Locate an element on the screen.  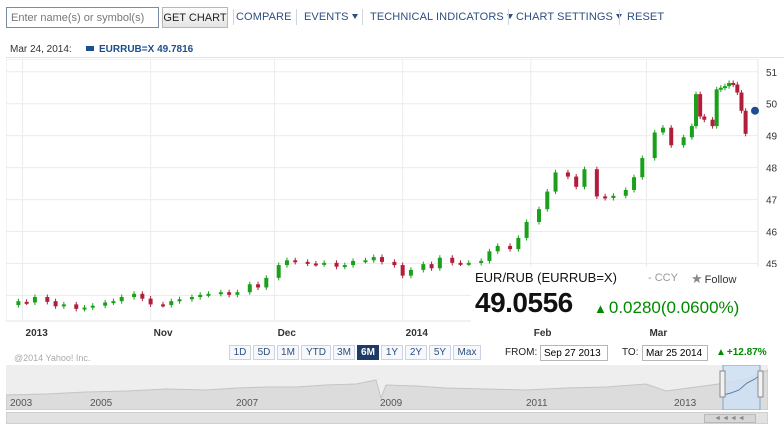
range-button-1m: 1M is located at coordinates (288, 352).